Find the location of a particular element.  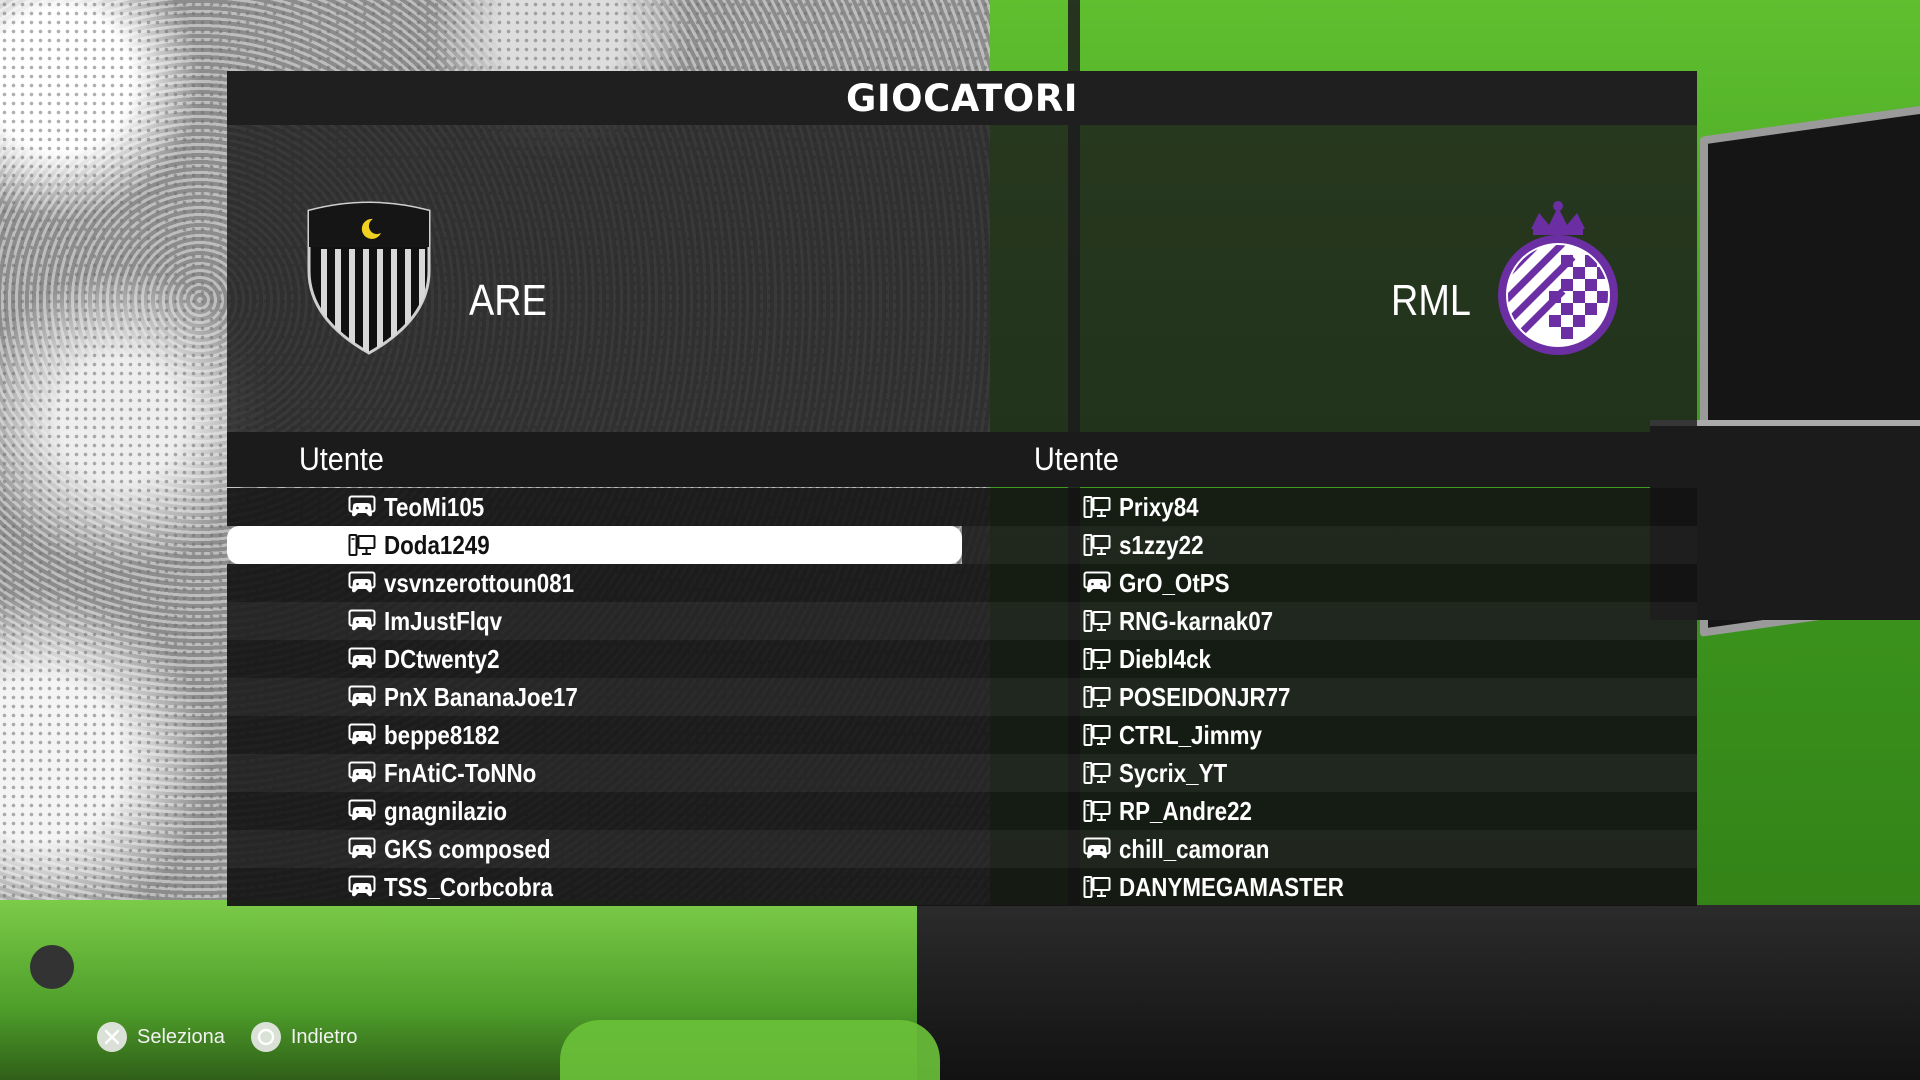

right-column-header-label: Utente is located at coordinates (1076, 459).